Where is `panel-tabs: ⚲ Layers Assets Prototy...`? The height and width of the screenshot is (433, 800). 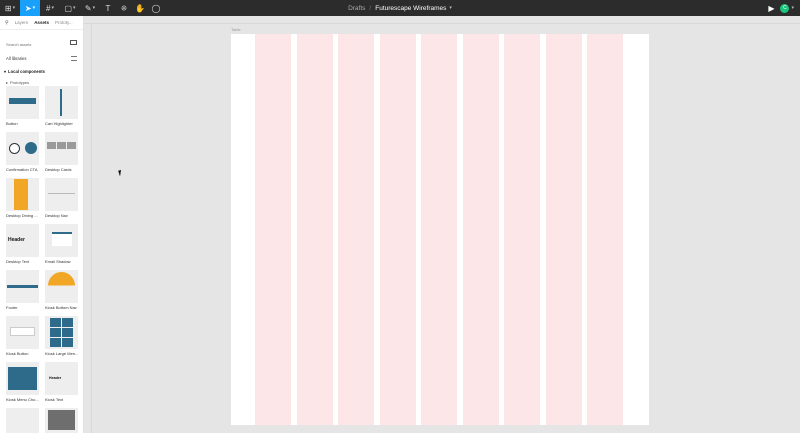
panel-tabs: ⚲ Layers Assets Prototy... is located at coordinates (41, 23).